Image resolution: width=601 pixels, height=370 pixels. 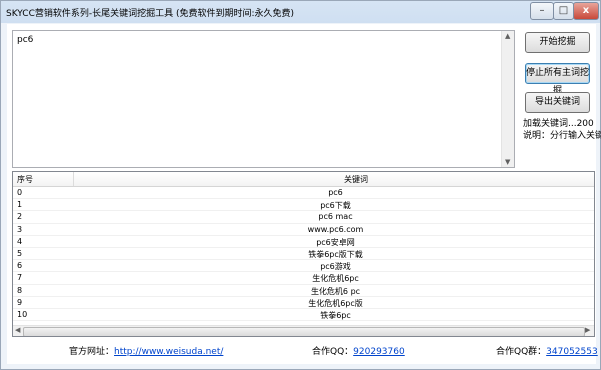 I want to click on qq-group-link: 347052553, so click(x=572, y=352).